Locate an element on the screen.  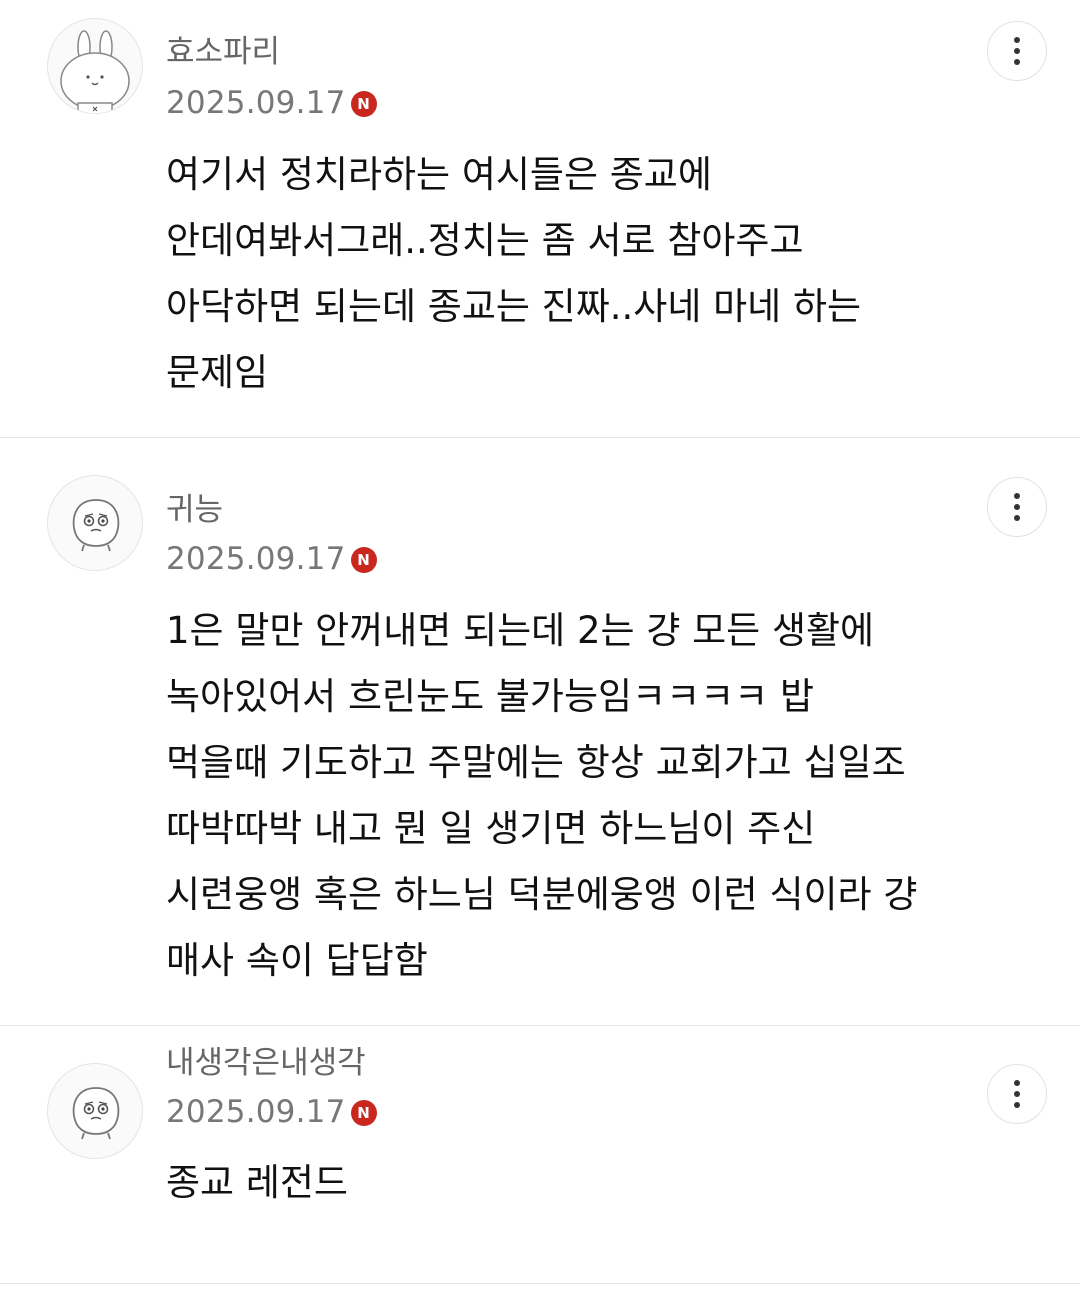
comment-text-line: 문제임 is located at coordinates (217, 372).